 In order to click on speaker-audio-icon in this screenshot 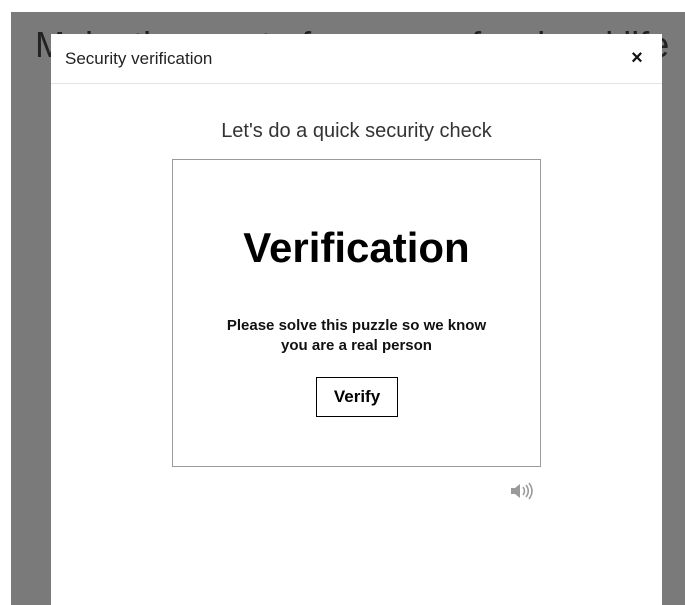, I will do `click(522, 491)`.